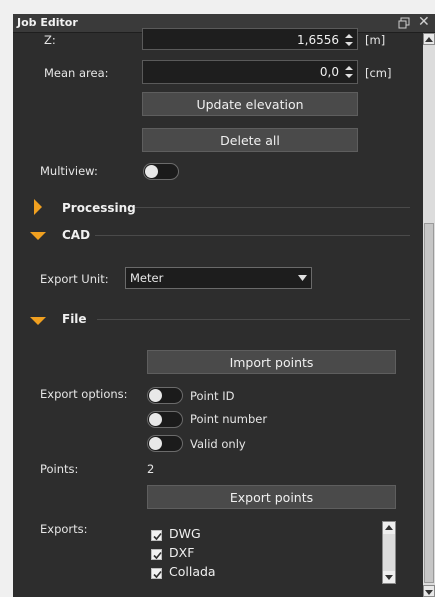  Describe the element at coordinates (99, 208) in the screenshot. I see `section-processing: Processing` at that location.